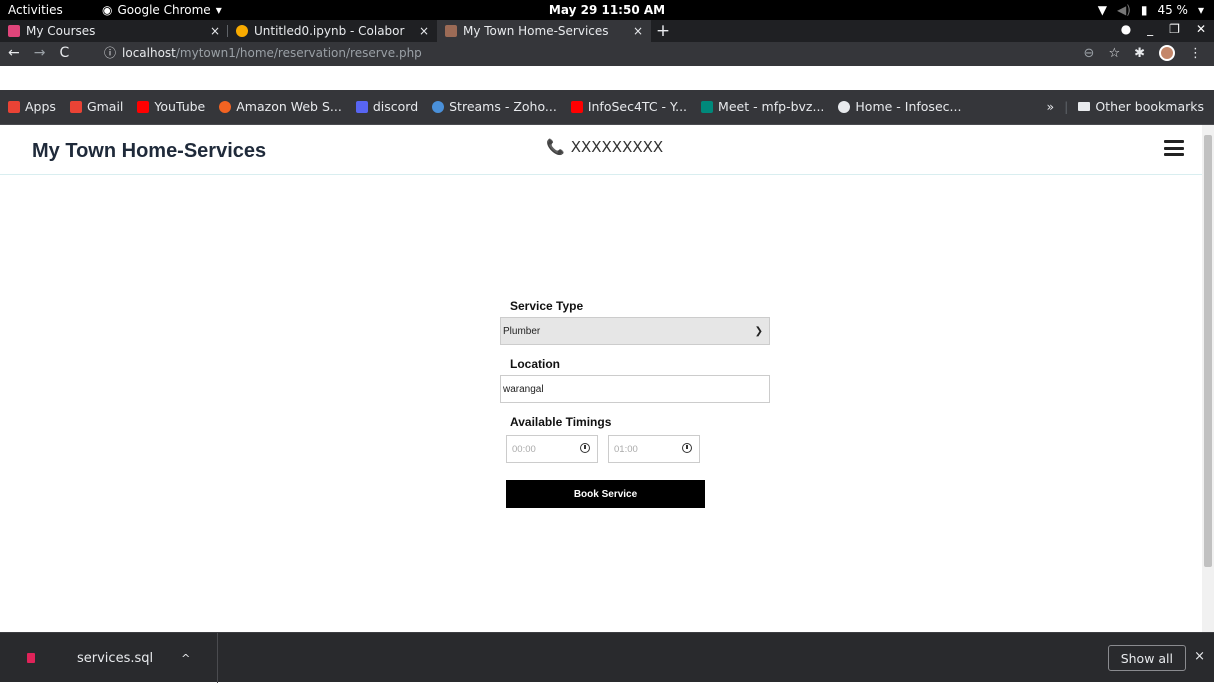  Describe the element at coordinates (1199, 656) in the screenshot. I see `close-icon: ×` at that location.